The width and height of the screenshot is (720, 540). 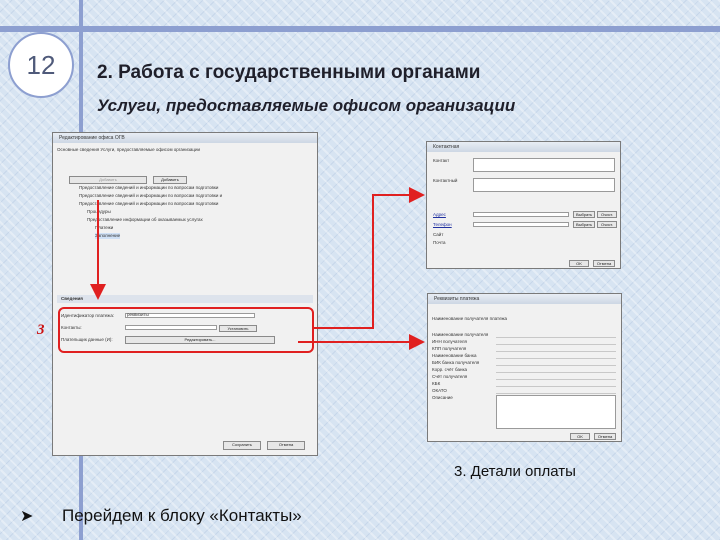 What do you see at coordinates (515, 471) in the screenshot?
I see `payment-details-caption: 3. Детали оплаты` at bounding box center [515, 471].